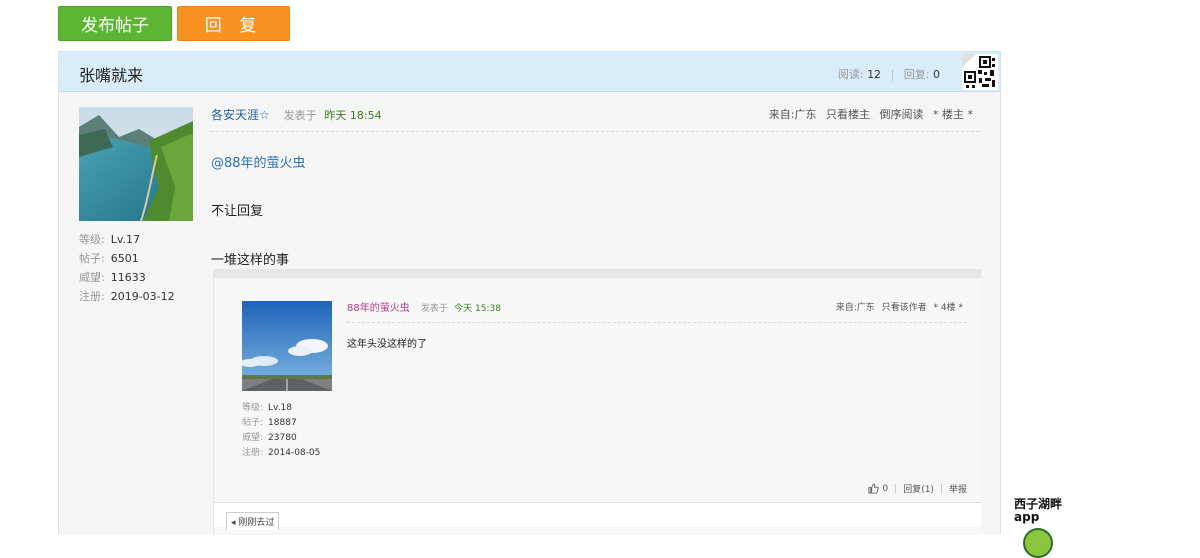  Describe the element at coordinates (253, 521) in the screenshot. I see `recently-visited-button: ◂ 刚刚去过` at that location.